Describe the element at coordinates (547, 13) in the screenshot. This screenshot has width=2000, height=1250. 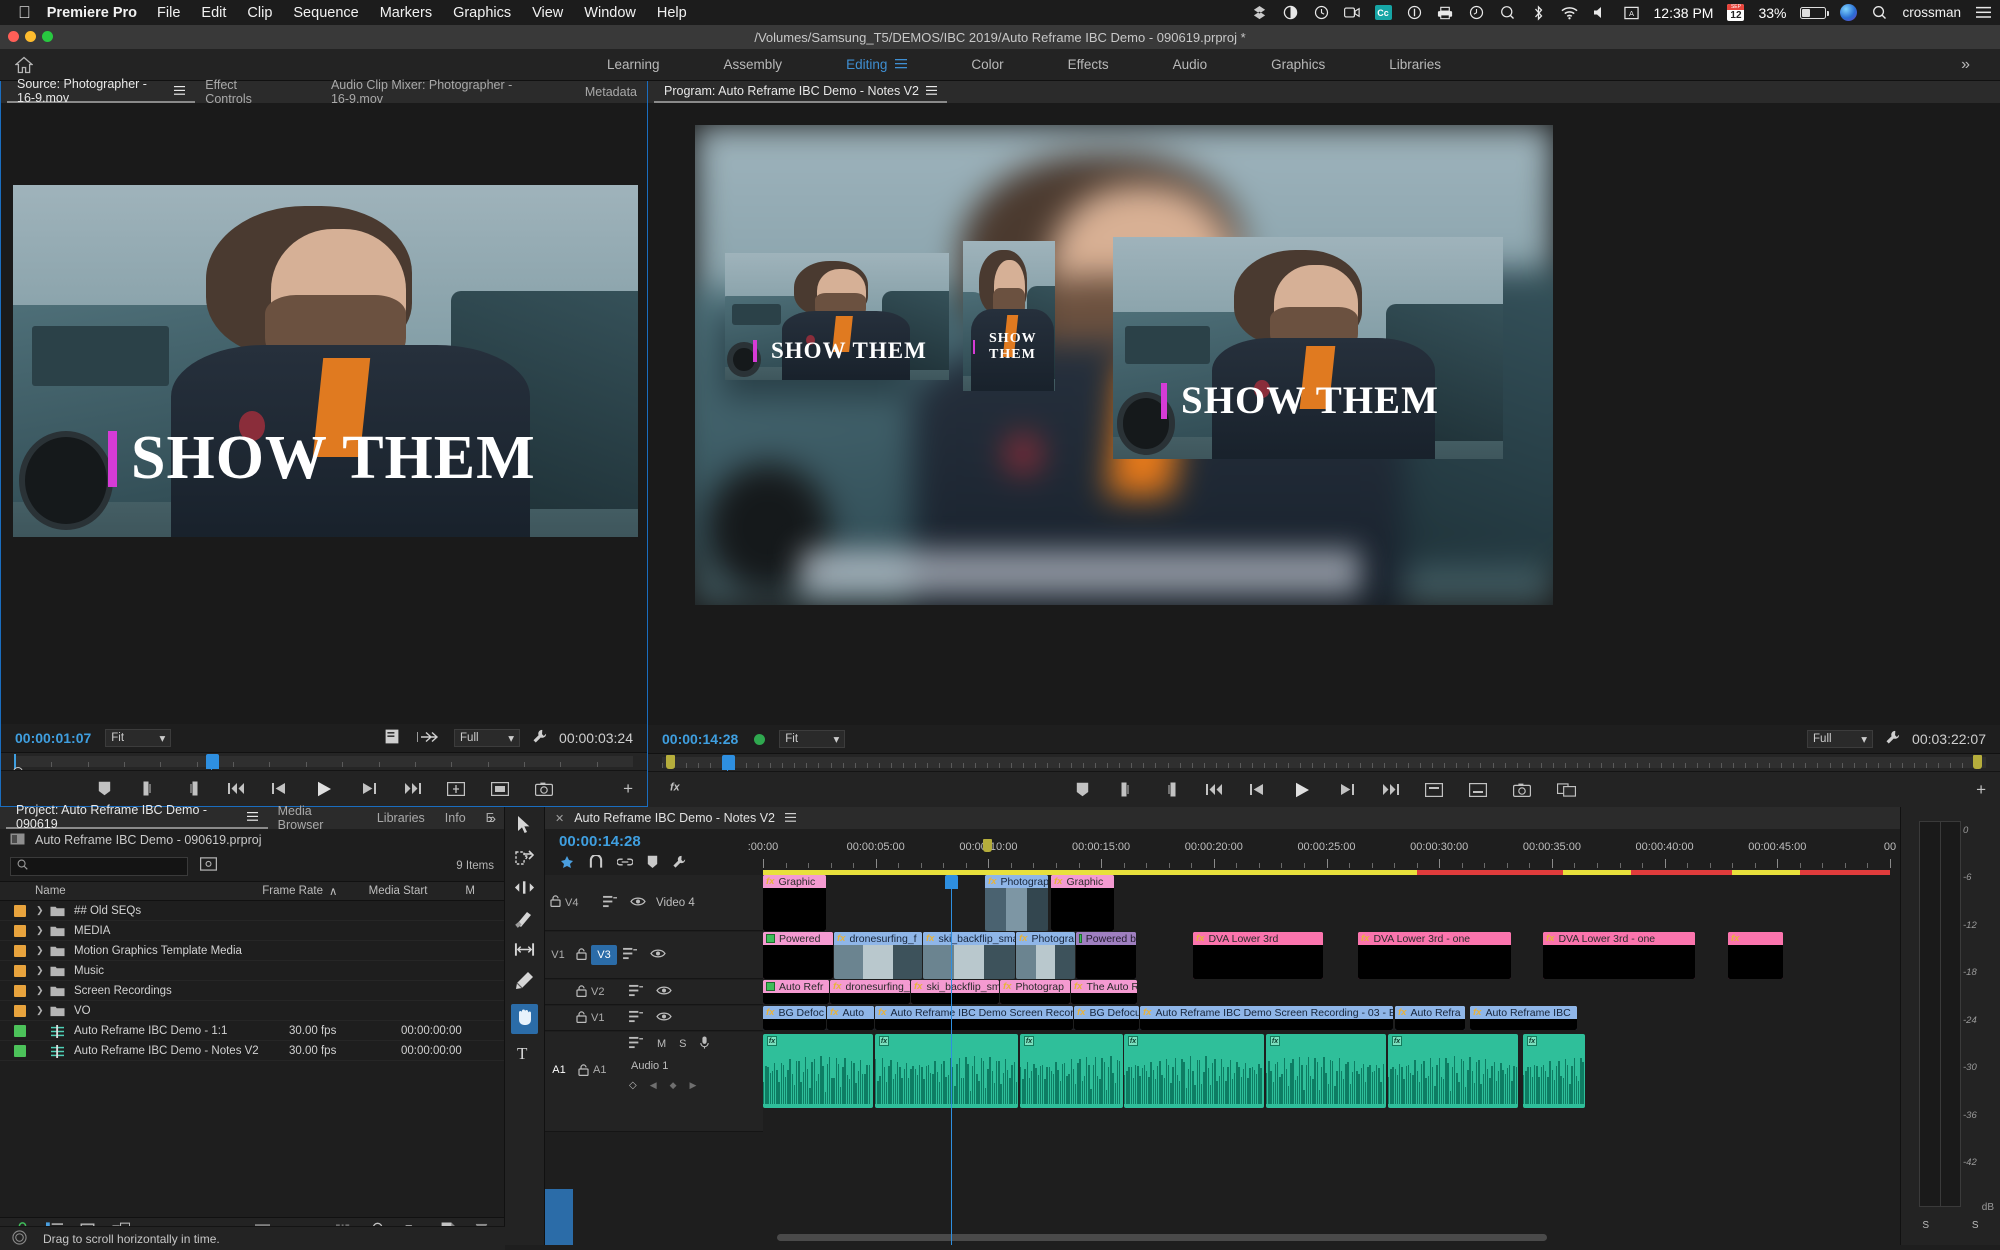
I see `menu-view: View` at that location.